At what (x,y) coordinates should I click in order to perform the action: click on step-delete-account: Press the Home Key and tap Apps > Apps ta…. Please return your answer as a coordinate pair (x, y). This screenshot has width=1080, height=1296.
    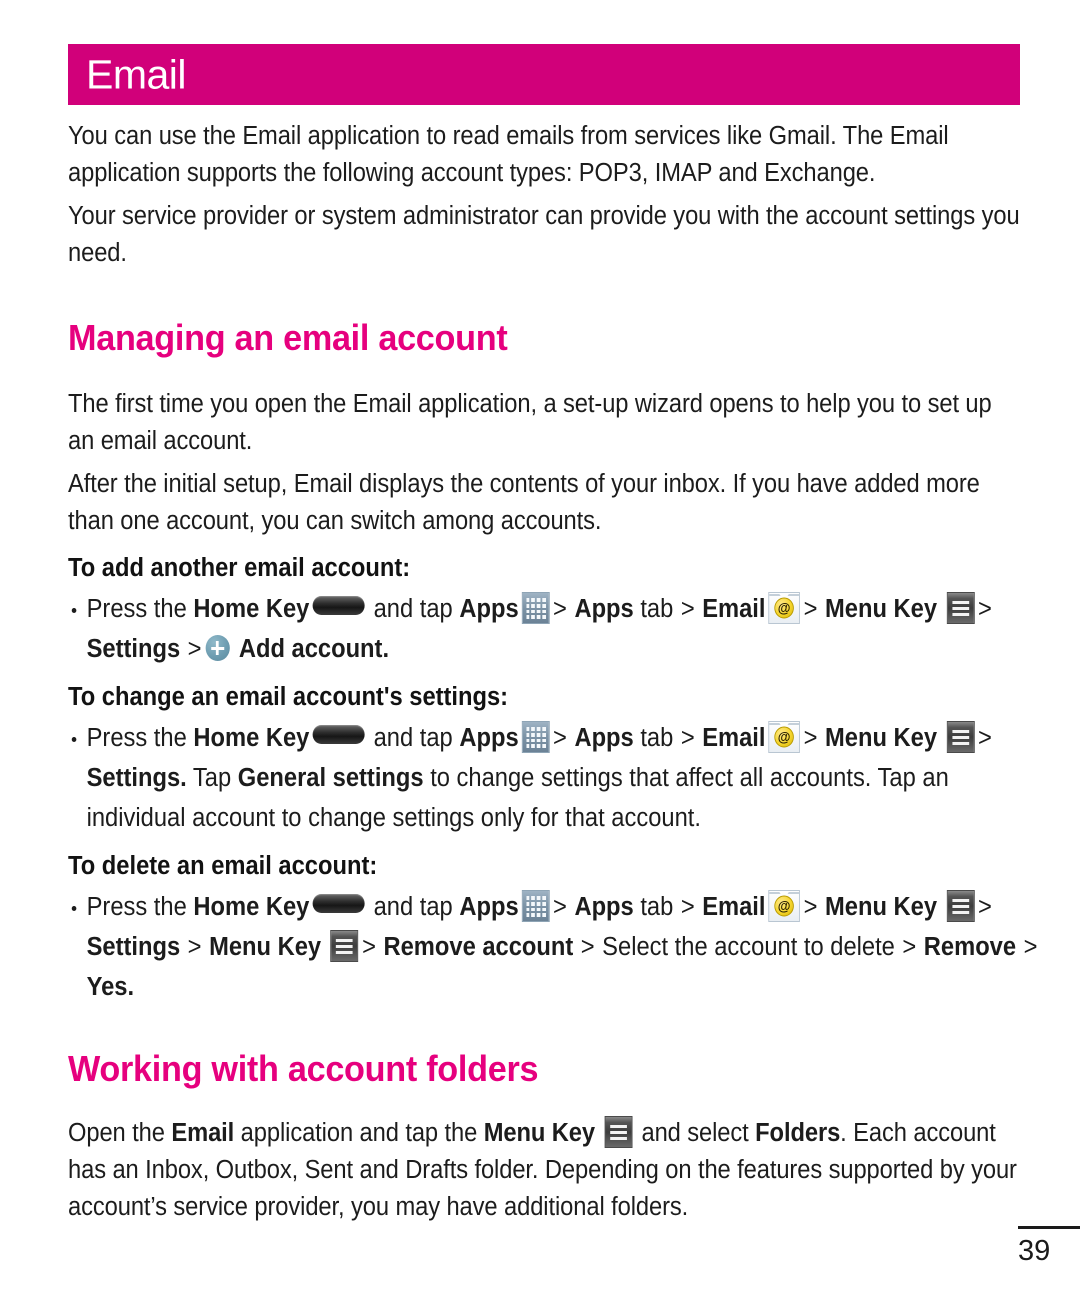
    Looking at the image, I should click on (554, 947).